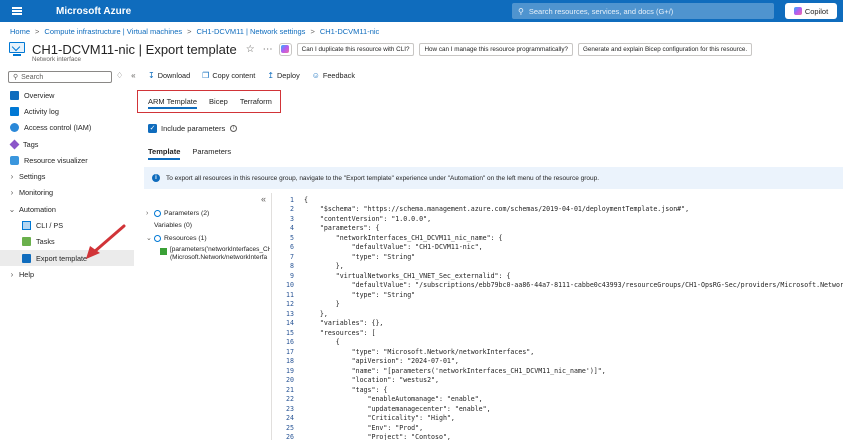 The image size is (843, 440). Describe the element at coordinates (56, 160) in the screenshot. I see `sidebar-item-label: Resource visualizer` at that location.